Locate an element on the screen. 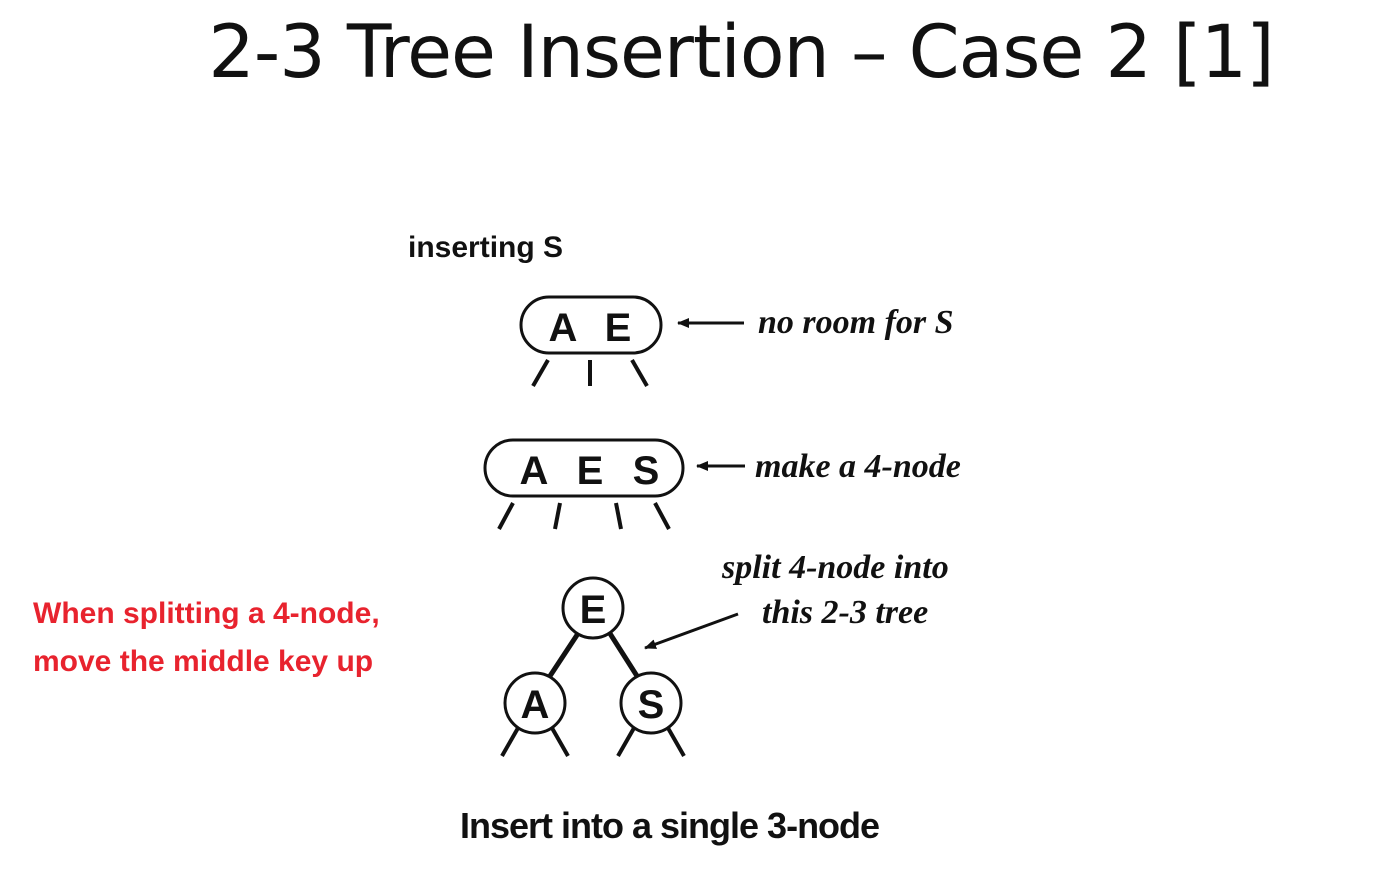 This screenshot has width=1398, height=874. right-child-link-right is located at coordinates (676, 742).